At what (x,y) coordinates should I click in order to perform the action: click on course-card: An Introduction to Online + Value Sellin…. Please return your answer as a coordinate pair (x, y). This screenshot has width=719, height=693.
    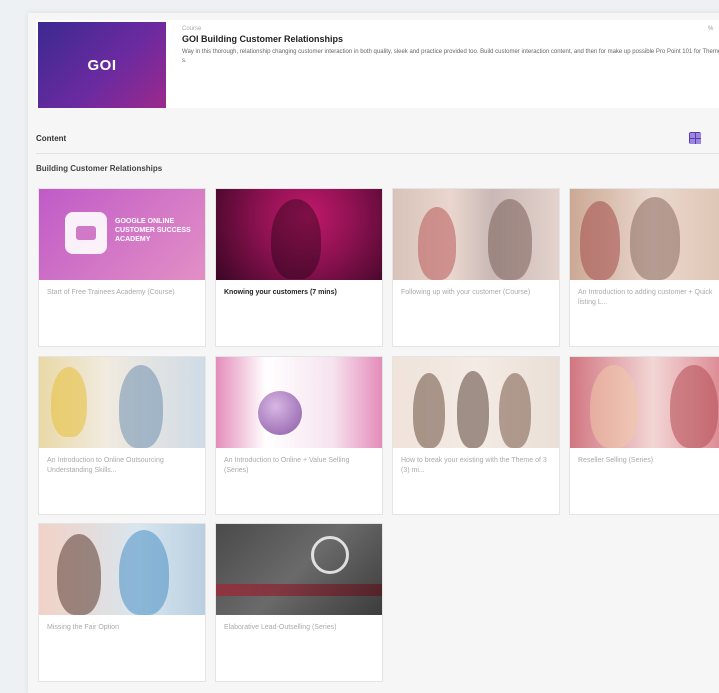
    Looking at the image, I should click on (299, 435).